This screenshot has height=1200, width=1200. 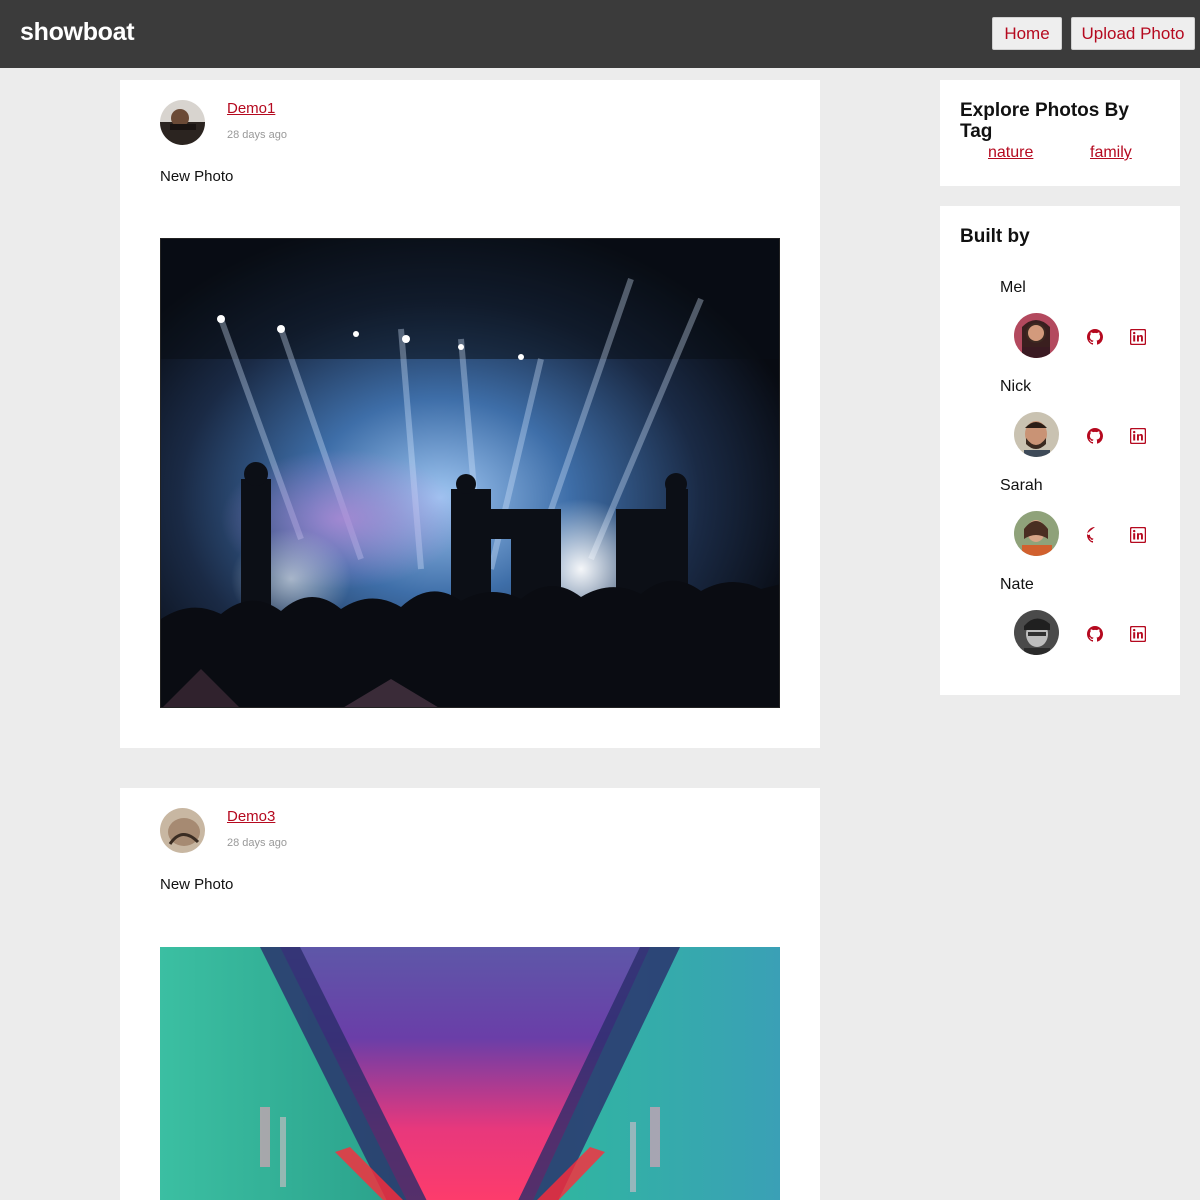 I want to click on developer-name: Nick, so click(x=1016, y=386).